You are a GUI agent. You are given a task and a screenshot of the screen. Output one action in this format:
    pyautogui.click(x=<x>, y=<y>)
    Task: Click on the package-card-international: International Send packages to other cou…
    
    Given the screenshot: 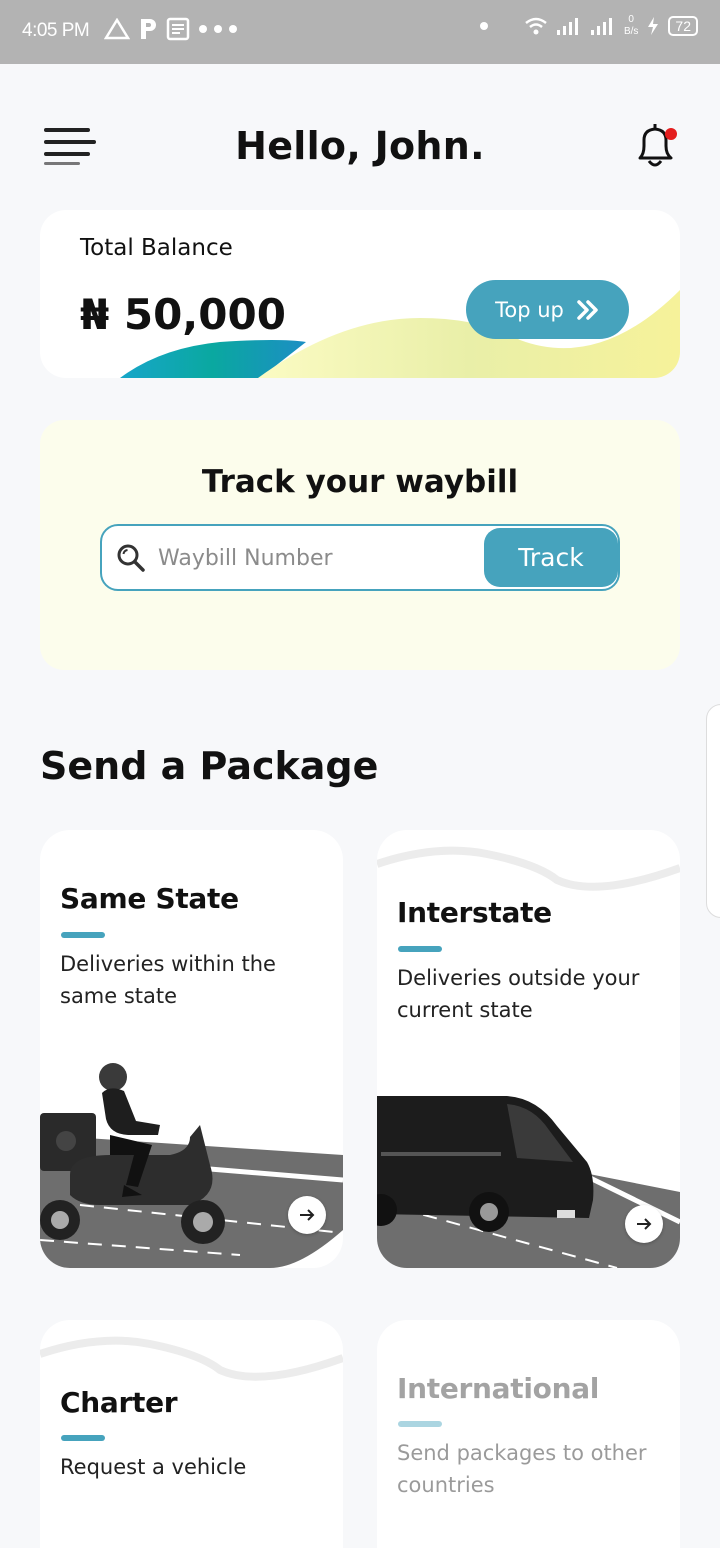 What is the action you would take?
    pyautogui.click(x=528, y=1434)
    